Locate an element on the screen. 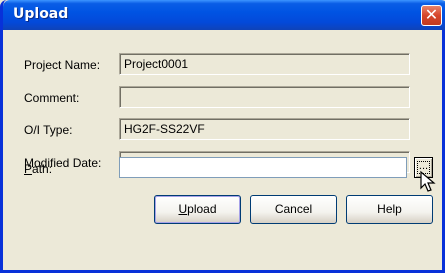 This screenshot has width=445, height=273. project-name-field: Project0001 is located at coordinates (264, 64).